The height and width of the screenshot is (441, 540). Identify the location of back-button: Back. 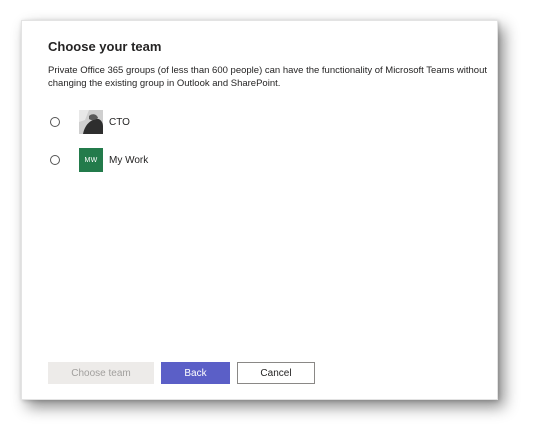
(195, 373).